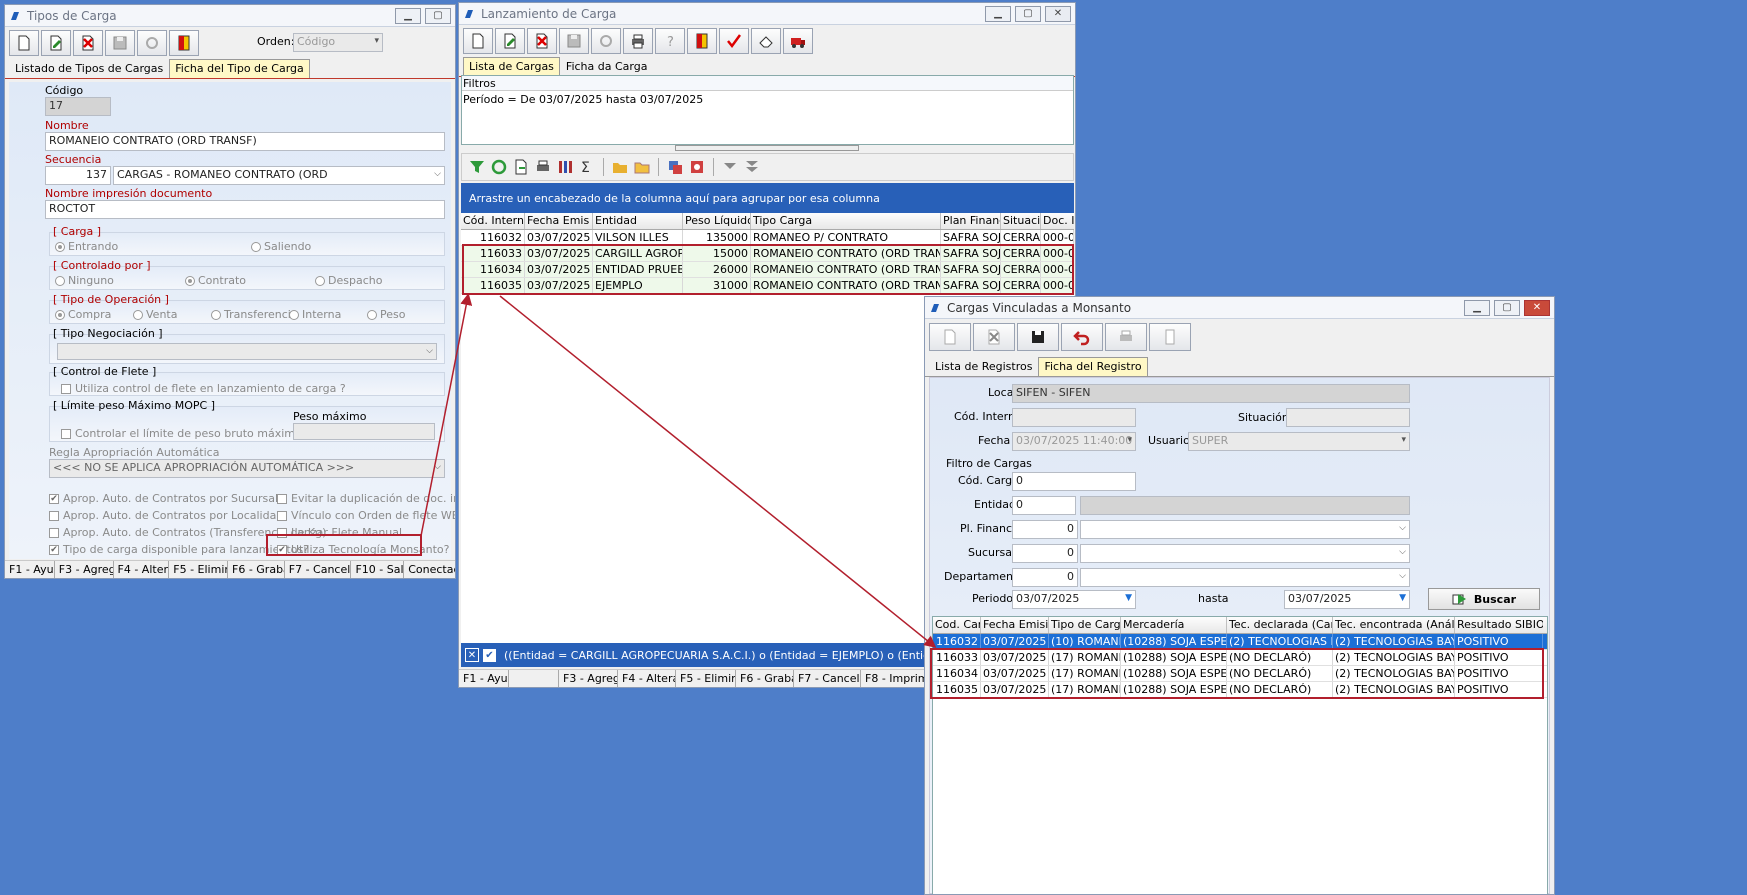  What do you see at coordinates (1074, 417) in the screenshot?
I see `cod-interno-field` at bounding box center [1074, 417].